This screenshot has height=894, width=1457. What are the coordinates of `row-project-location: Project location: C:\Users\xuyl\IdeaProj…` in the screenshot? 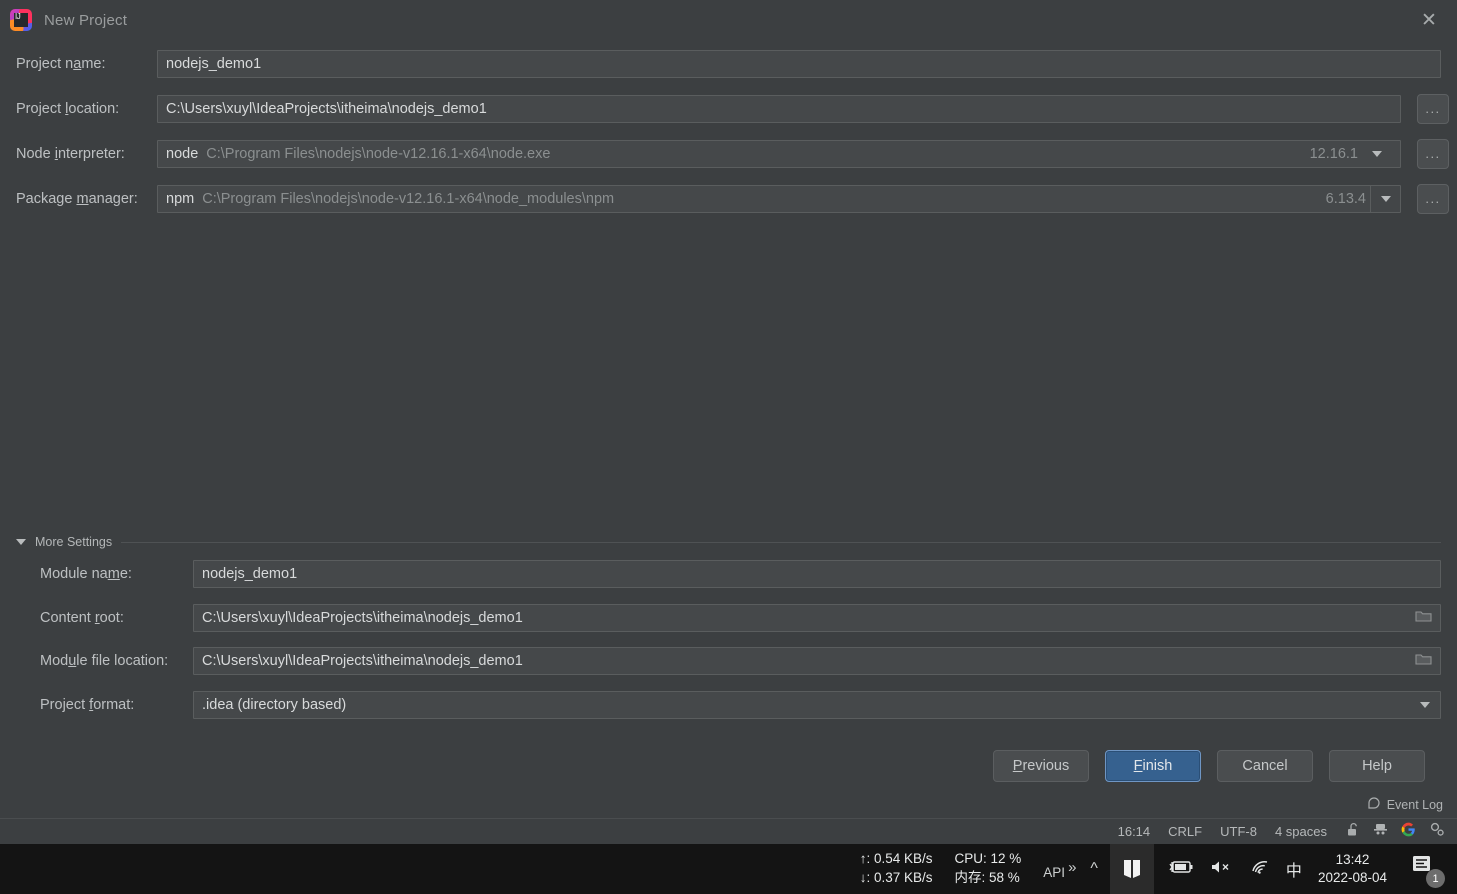 It's located at (728, 109).